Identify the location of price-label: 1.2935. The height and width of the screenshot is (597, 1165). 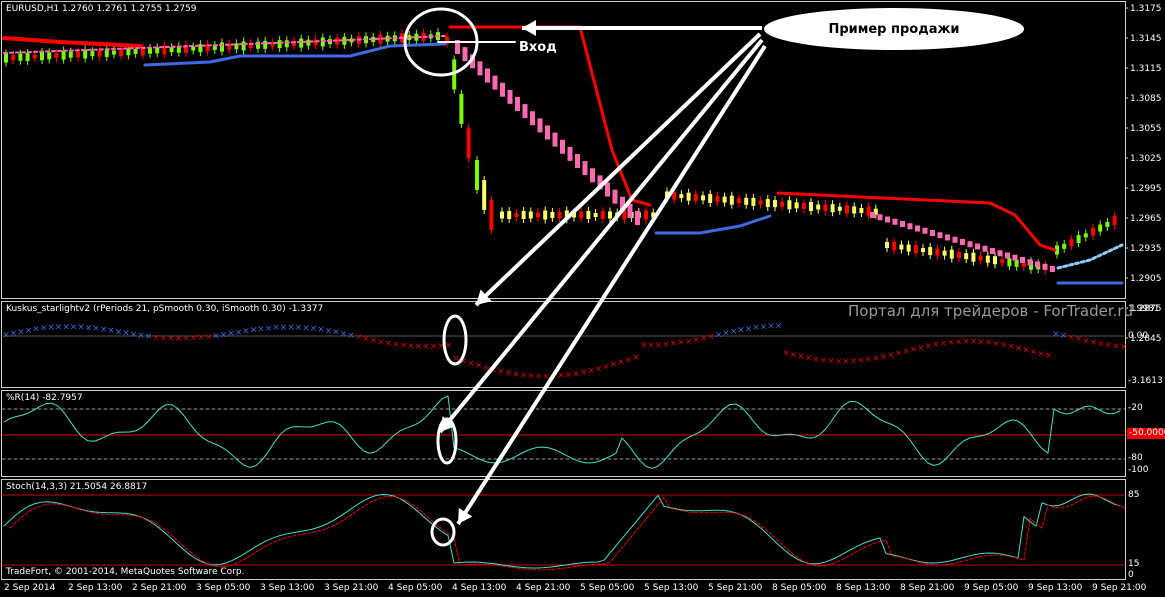
(1146, 249).